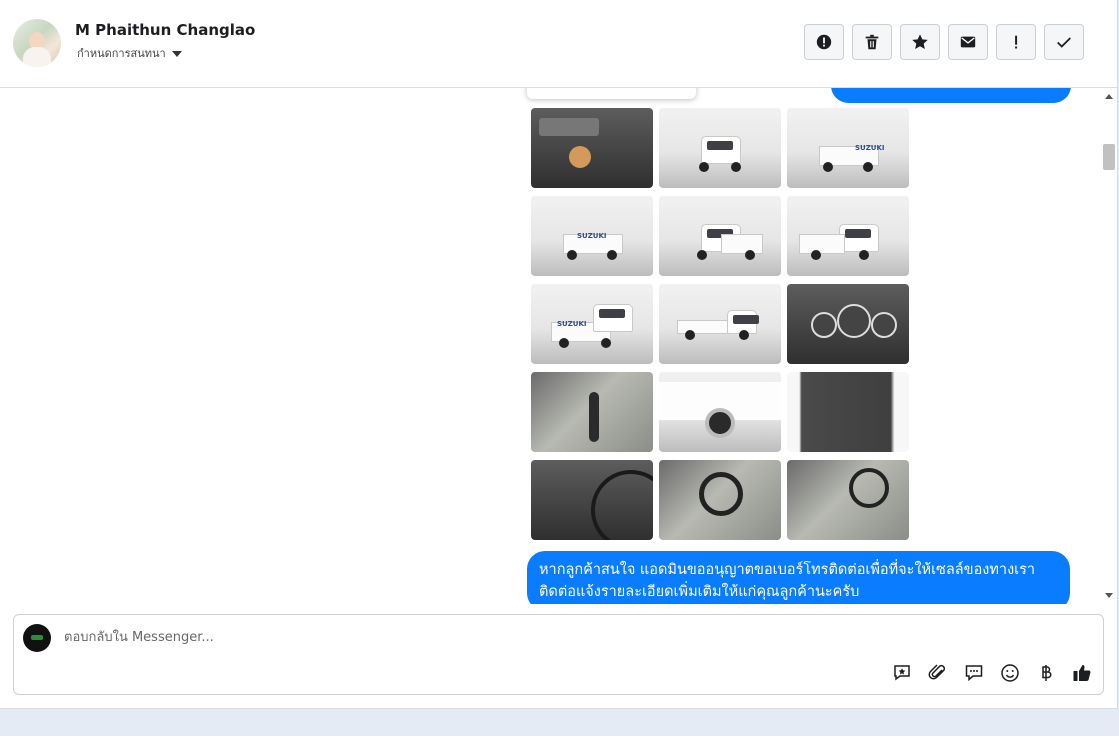 The height and width of the screenshot is (736, 1119). I want to click on avatar-body, so click(37, 57).